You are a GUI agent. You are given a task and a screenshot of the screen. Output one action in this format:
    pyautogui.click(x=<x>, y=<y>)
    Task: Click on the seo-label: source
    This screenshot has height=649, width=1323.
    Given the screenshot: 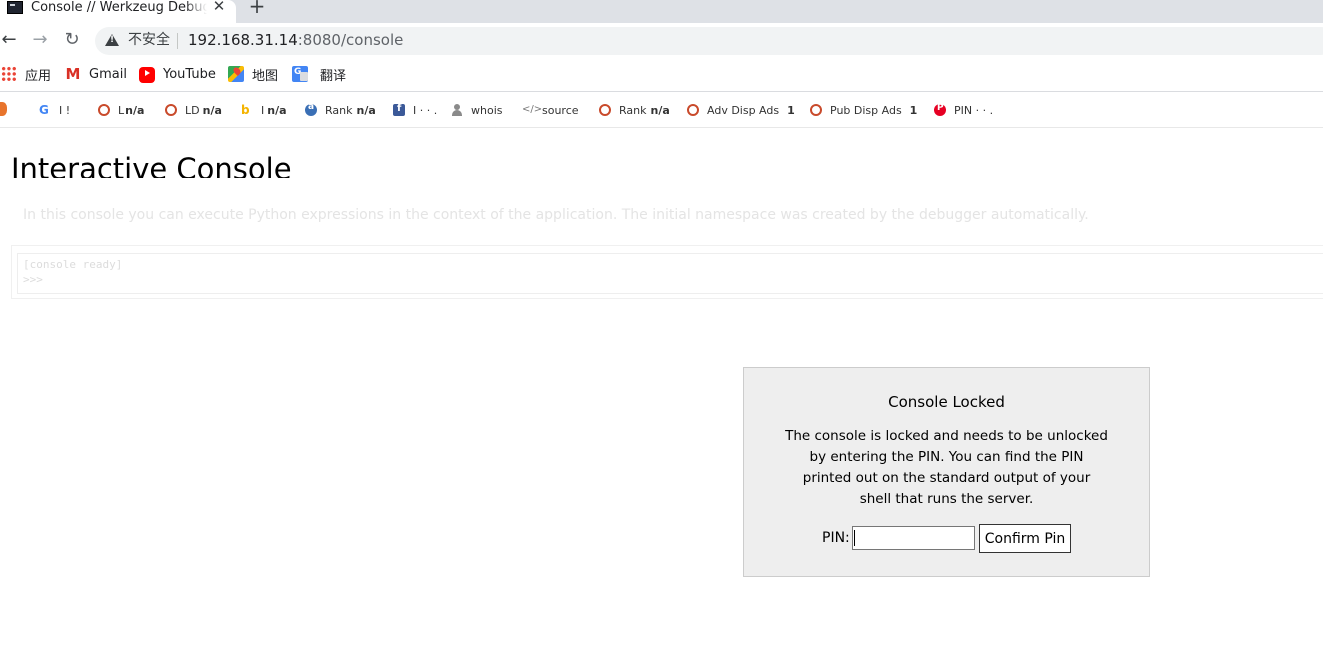 What is the action you would take?
    pyautogui.click(x=560, y=110)
    